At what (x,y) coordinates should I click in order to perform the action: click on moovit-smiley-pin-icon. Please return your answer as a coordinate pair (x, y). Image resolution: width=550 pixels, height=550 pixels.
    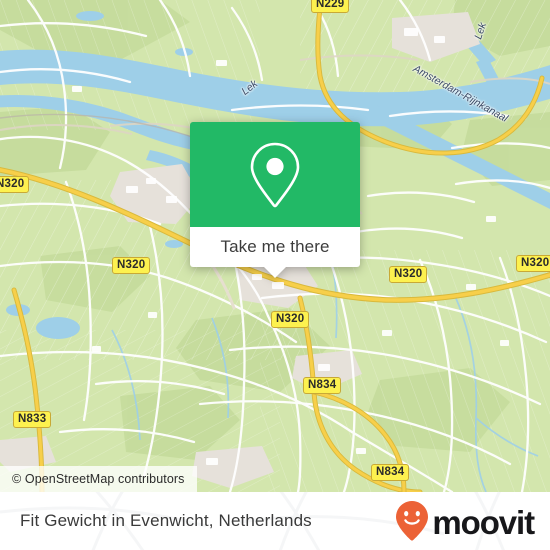
    Looking at the image, I should click on (412, 521).